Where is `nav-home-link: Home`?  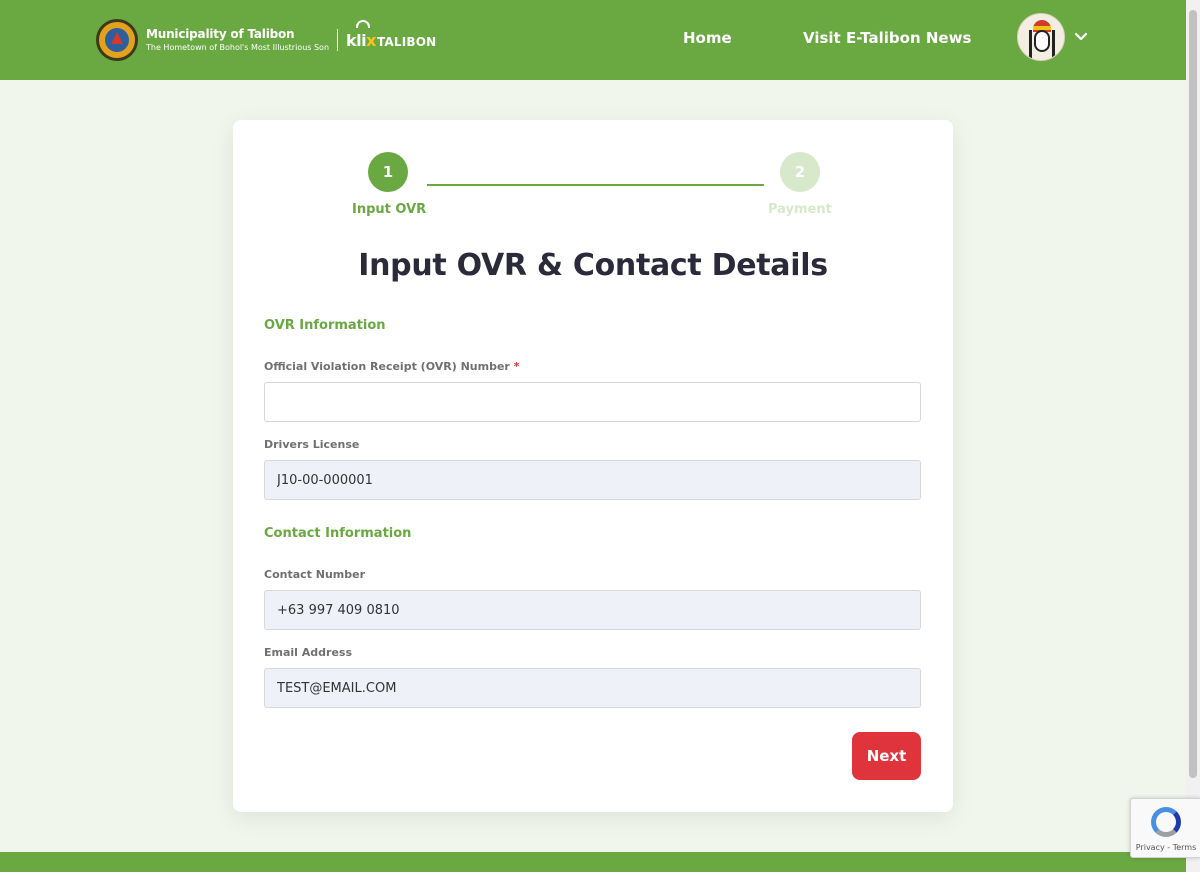 nav-home-link: Home is located at coordinates (707, 38).